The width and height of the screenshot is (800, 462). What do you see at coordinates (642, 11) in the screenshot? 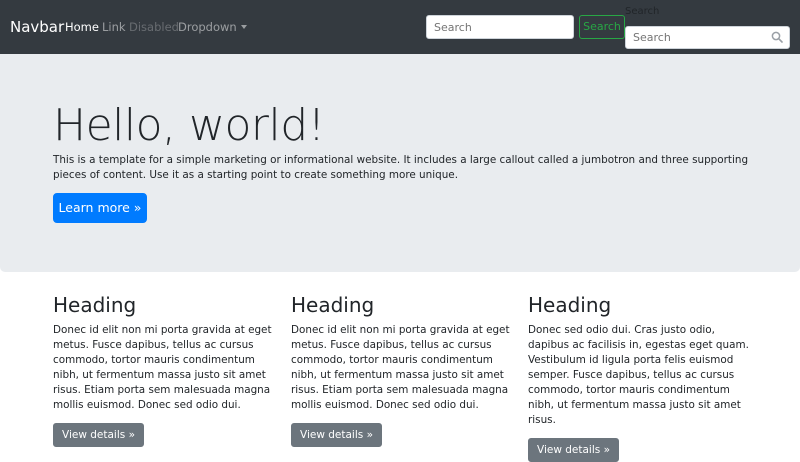
I see `search-box-label: Search` at bounding box center [642, 11].